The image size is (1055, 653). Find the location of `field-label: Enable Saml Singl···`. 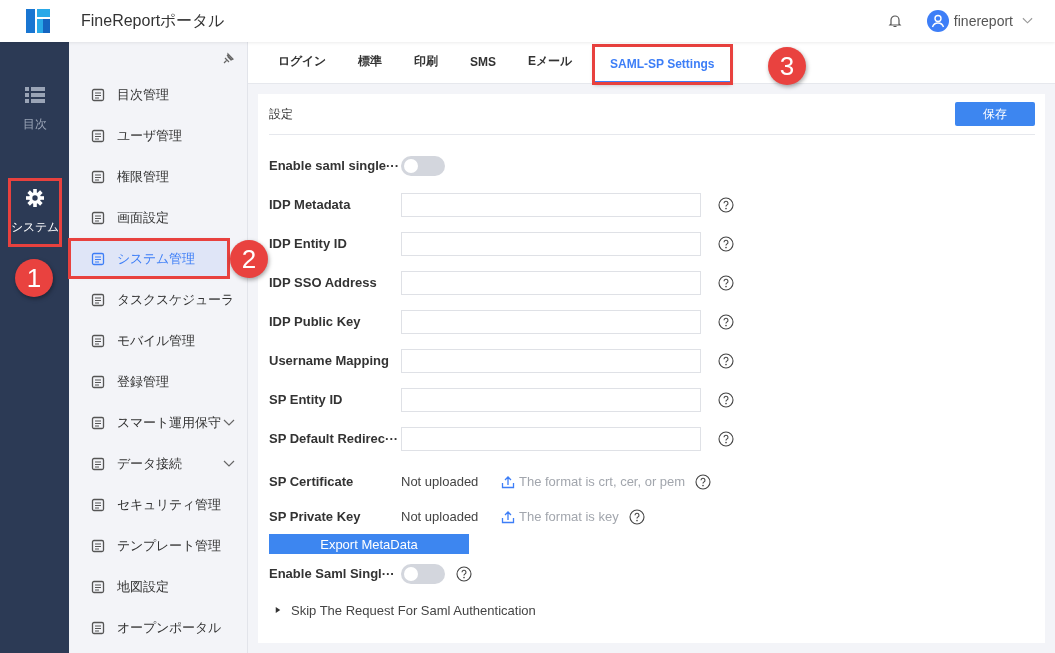

field-label: Enable Saml Singl··· is located at coordinates (332, 573).